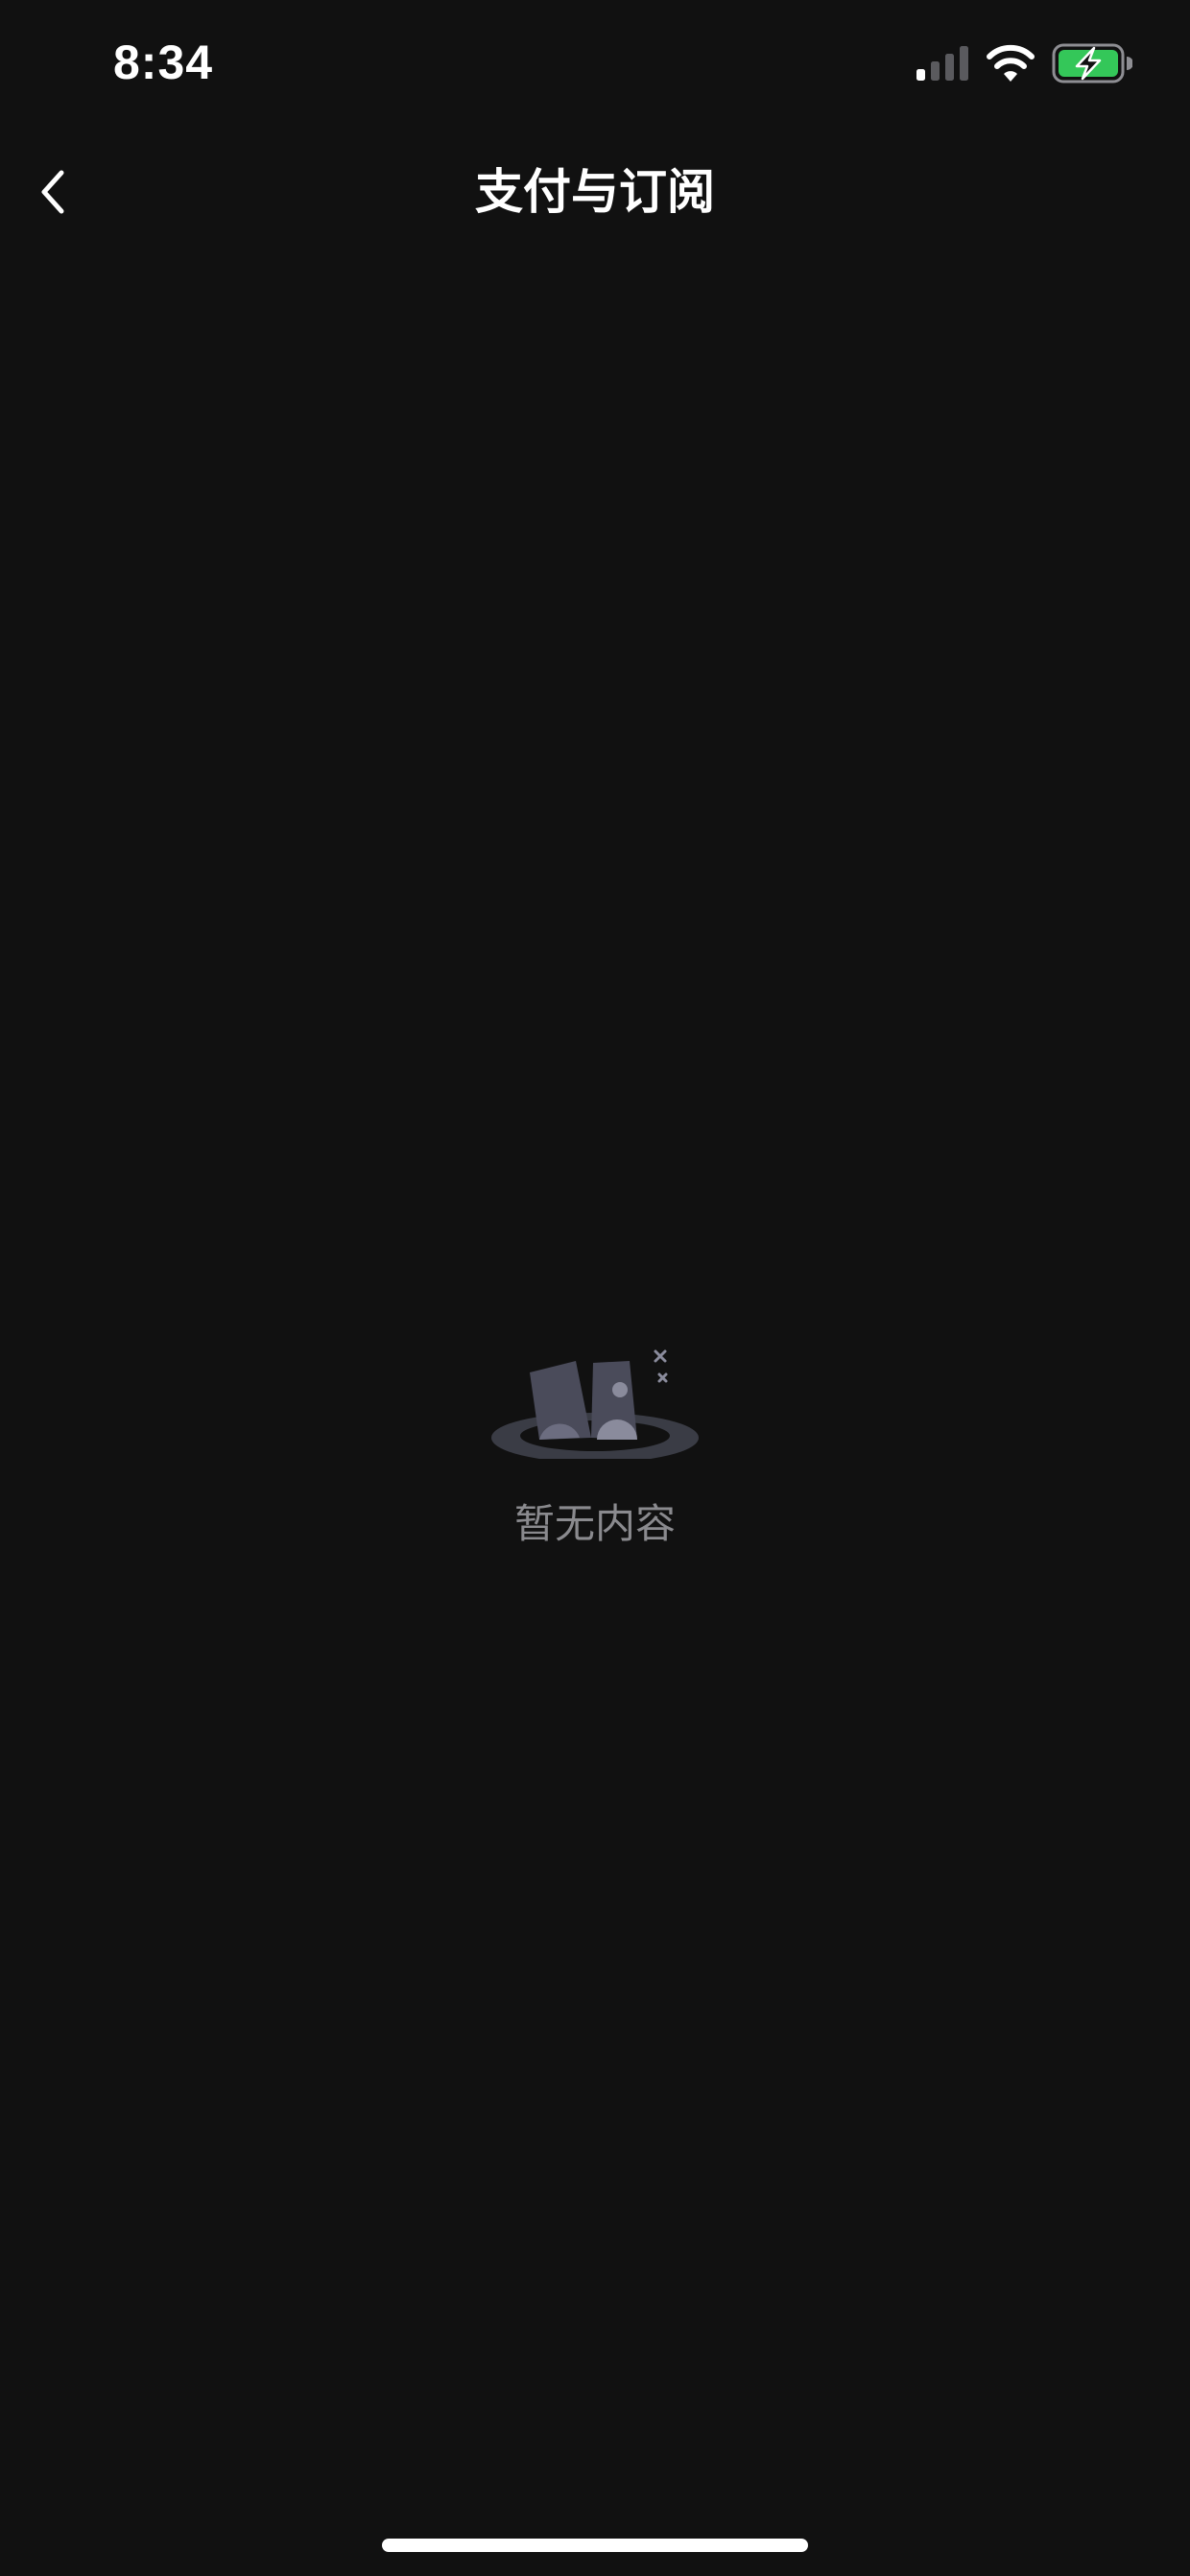 This screenshot has width=1190, height=2576. I want to click on home-indicator, so click(595, 2545).